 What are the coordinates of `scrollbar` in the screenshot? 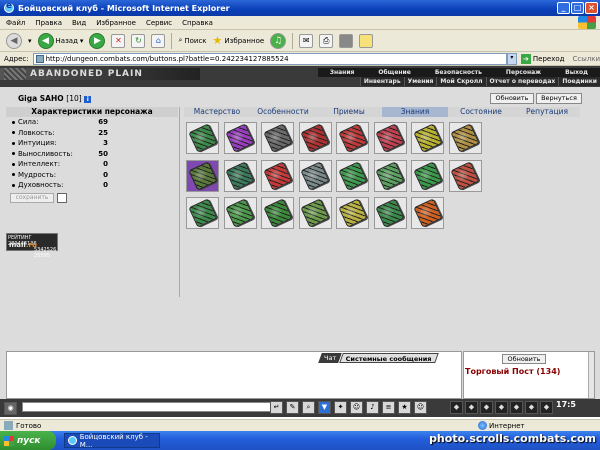 It's located at (591, 375).